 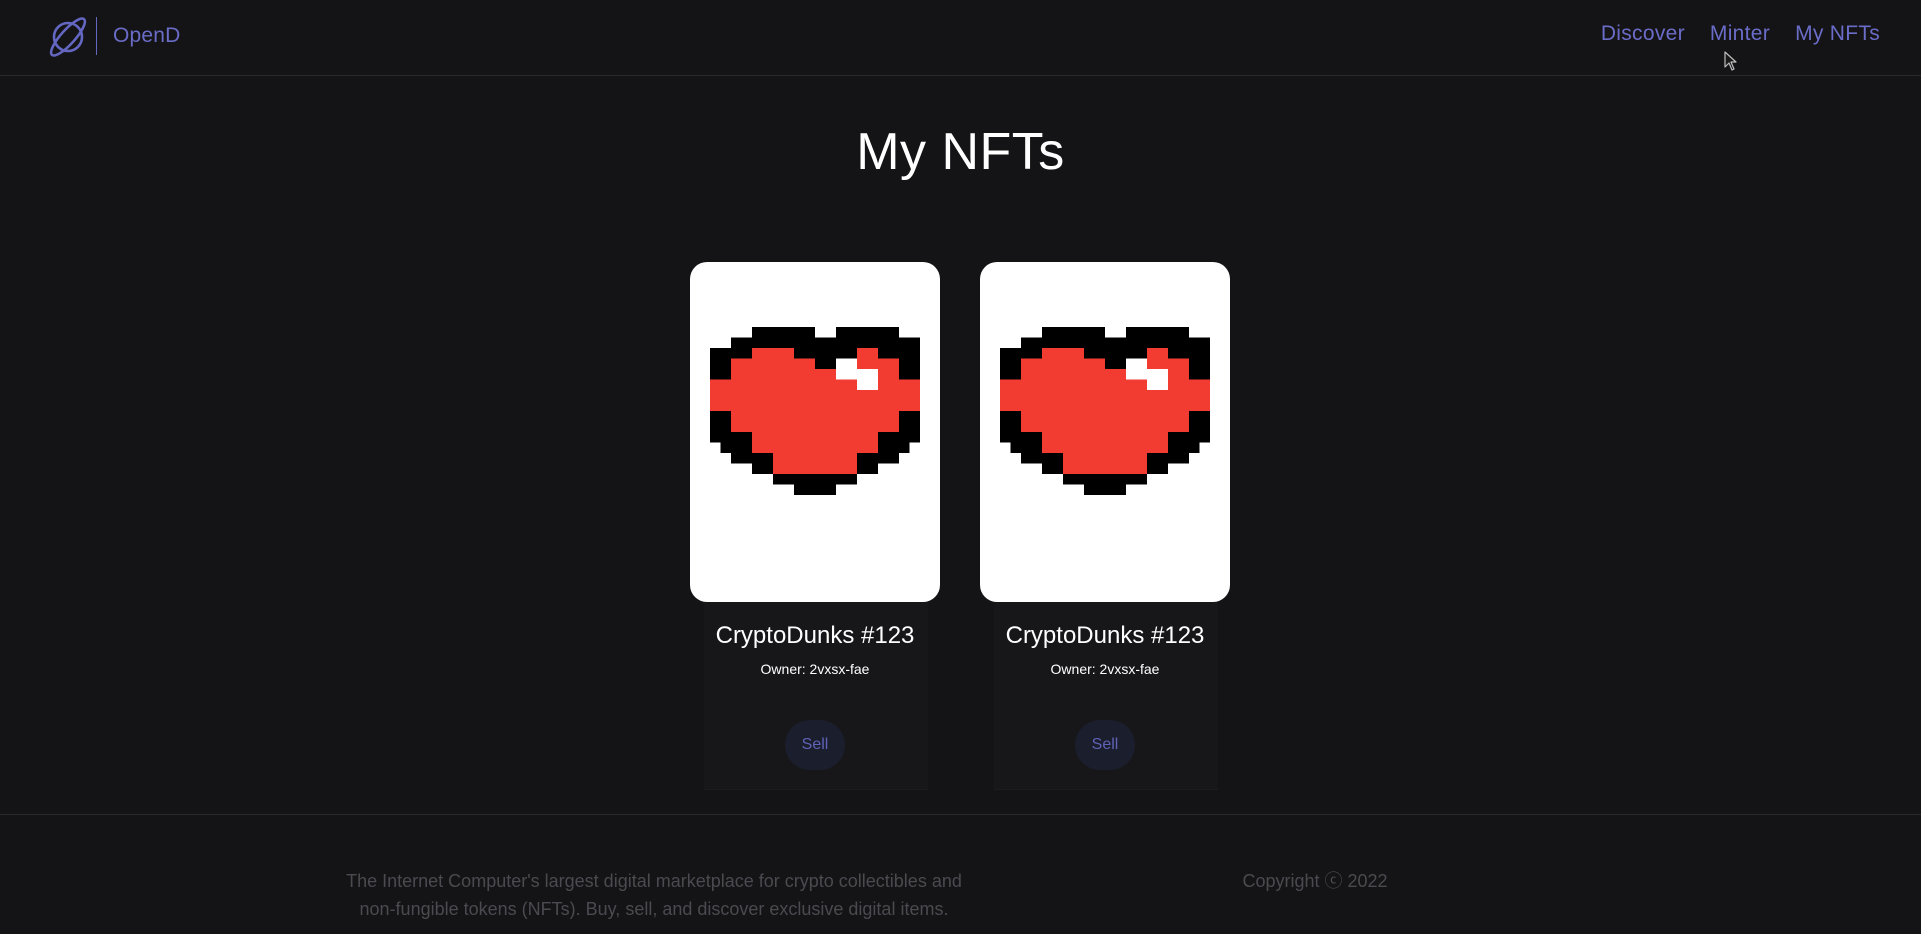 What do you see at coordinates (1730, 61) in the screenshot?
I see `mouse-cursor-icon` at bounding box center [1730, 61].